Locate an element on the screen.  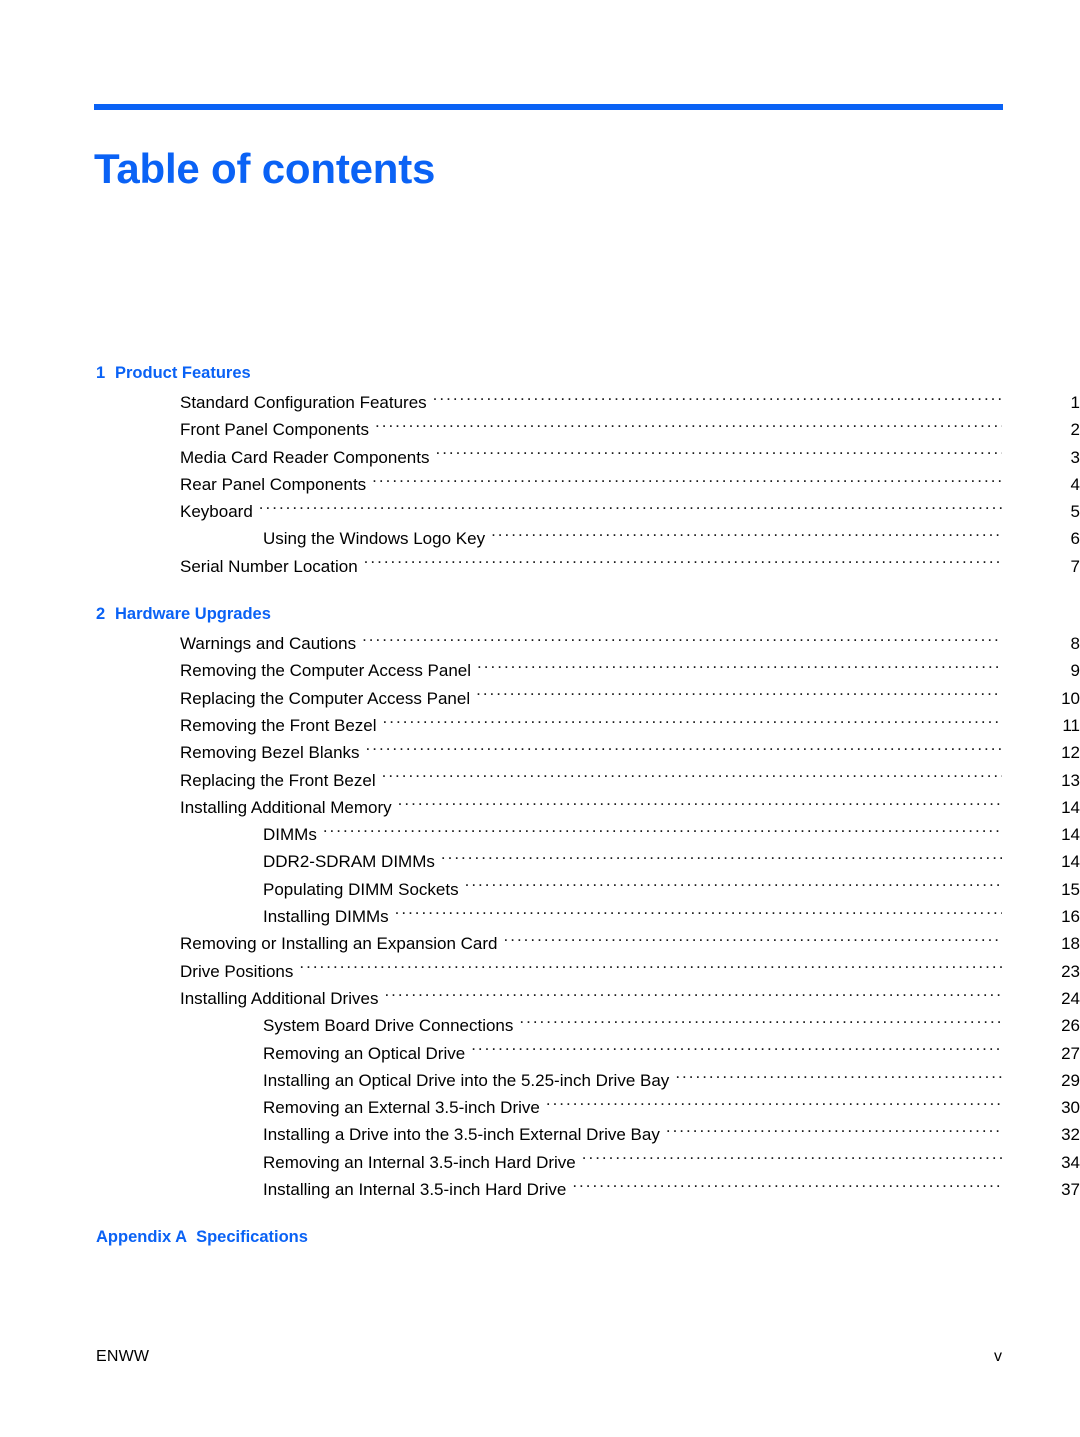
toc-section-number: Appendix A is located at coordinates (142, 1237).